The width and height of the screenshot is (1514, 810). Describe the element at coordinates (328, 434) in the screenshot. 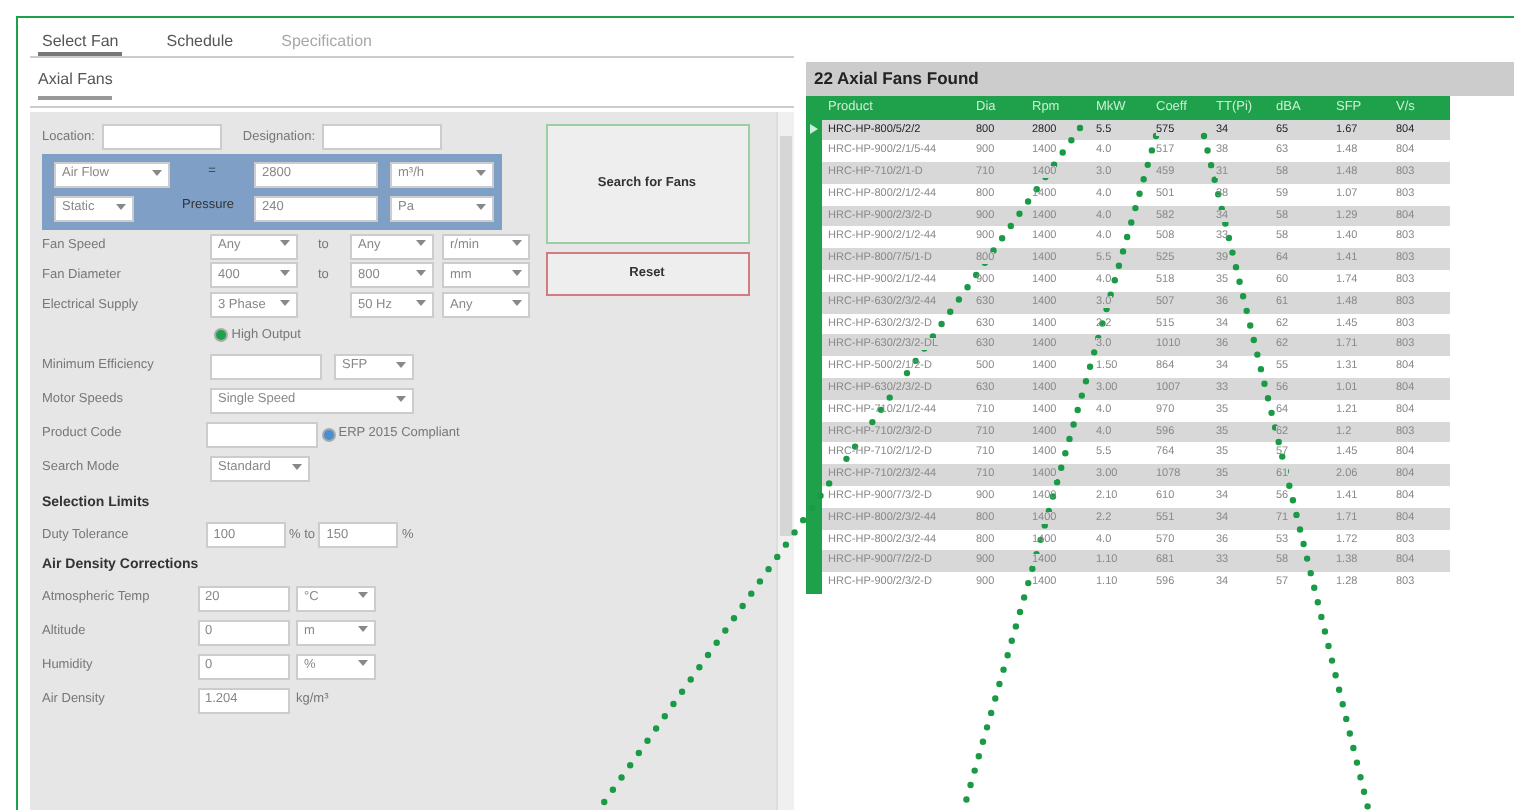

I see `checkbox` at that location.